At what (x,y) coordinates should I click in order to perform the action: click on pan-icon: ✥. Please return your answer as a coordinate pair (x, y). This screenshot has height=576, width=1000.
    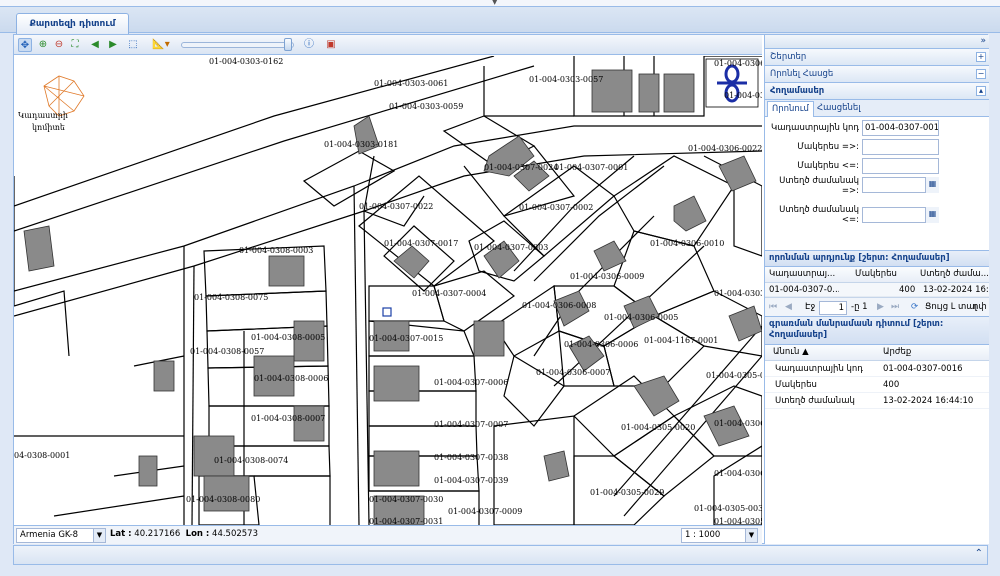
    Looking at the image, I should click on (25, 45).